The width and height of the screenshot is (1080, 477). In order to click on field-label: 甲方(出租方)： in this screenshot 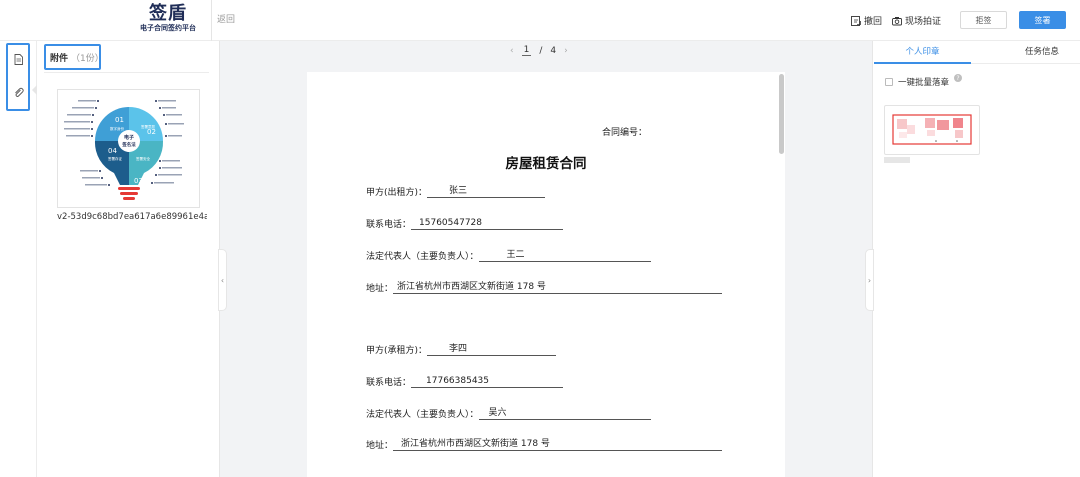, I will do `click(397, 193)`.